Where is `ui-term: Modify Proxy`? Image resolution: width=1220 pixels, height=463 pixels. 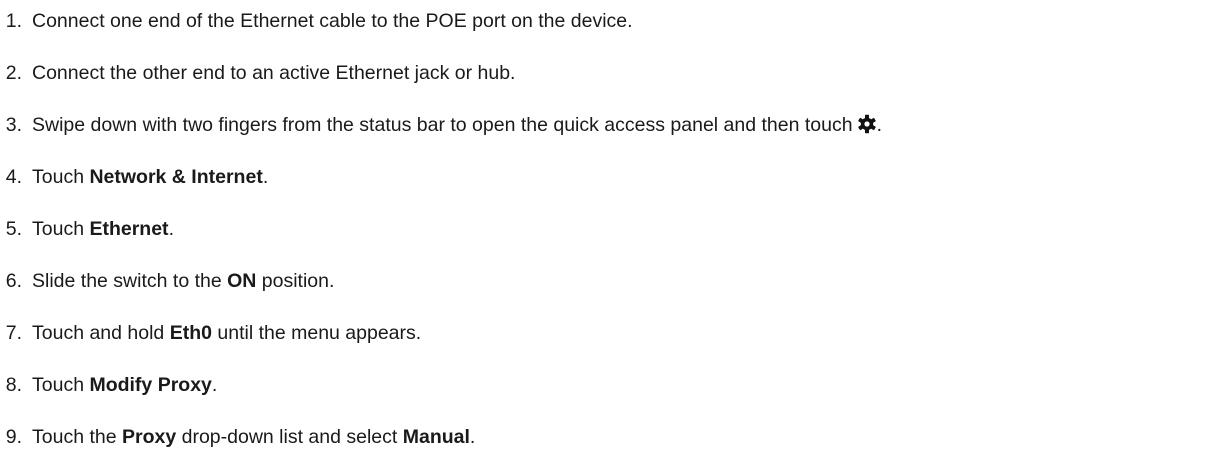
ui-term: Modify Proxy is located at coordinates (150, 385).